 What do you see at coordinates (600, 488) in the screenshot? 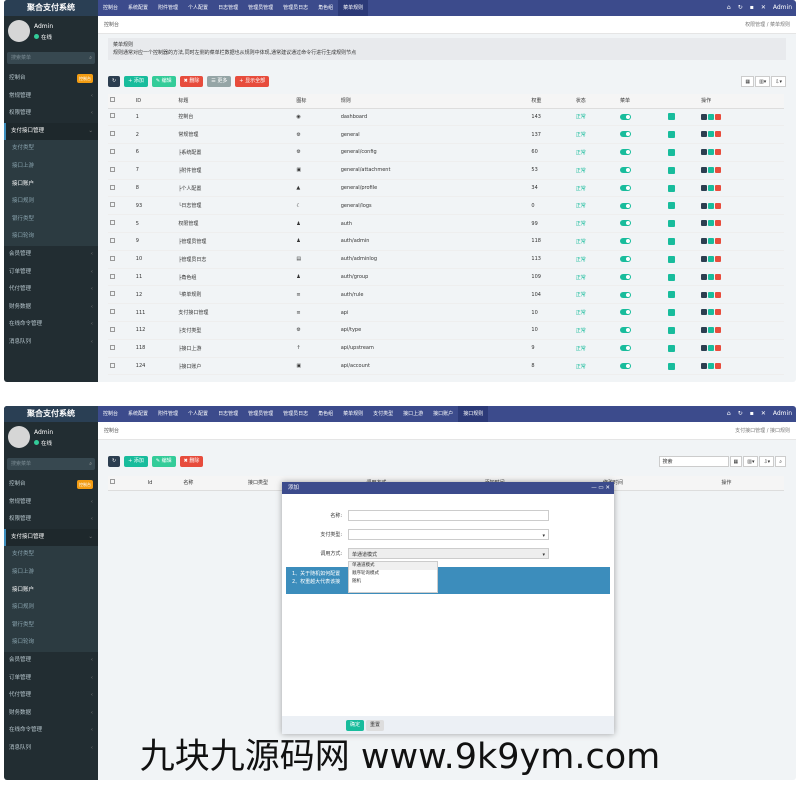
I see `window-controls-icon: — ▭ ✕` at bounding box center [600, 488].